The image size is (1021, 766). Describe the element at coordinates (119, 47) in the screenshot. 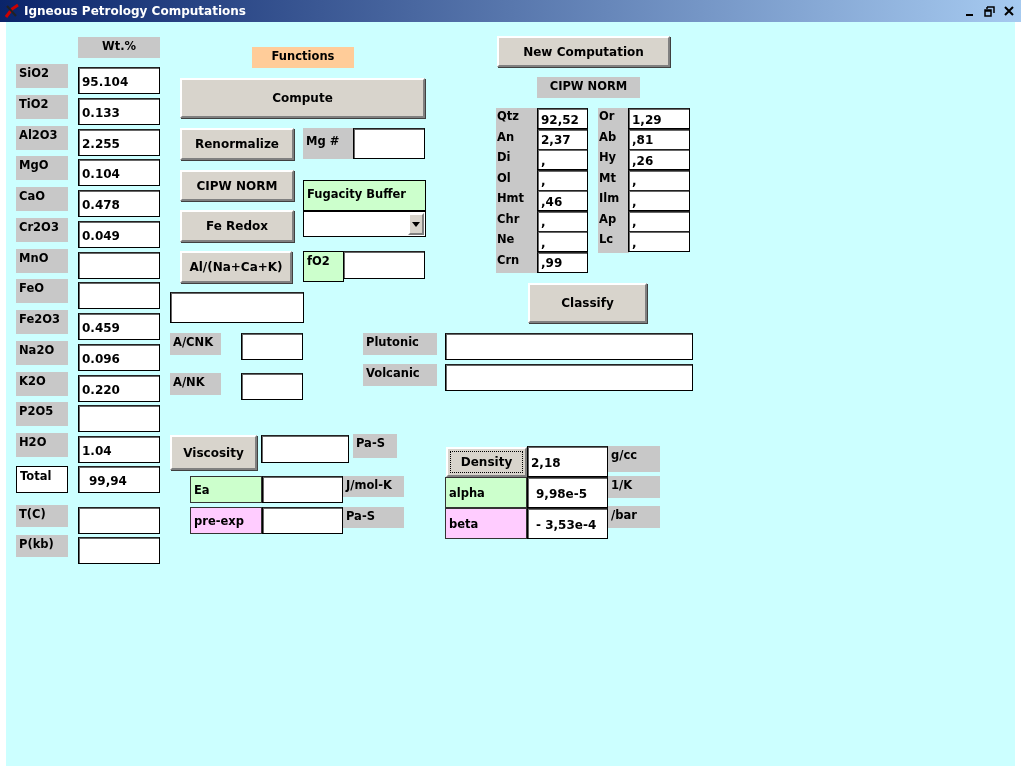

I see `column-header: Wt.%` at that location.